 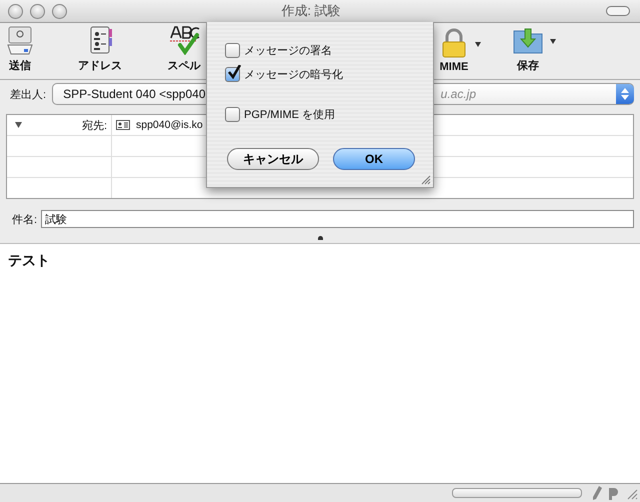 What do you see at coordinates (618, 11) in the screenshot?
I see `toolbar-toggle-button` at bounding box center [618, 11].